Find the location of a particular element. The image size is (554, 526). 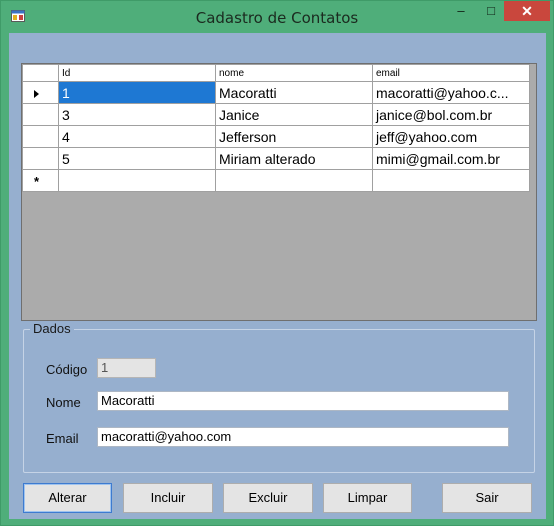

table-row: 5 Miriam alterado mimi@gmail.com.br is located at coordinates (276, 158).